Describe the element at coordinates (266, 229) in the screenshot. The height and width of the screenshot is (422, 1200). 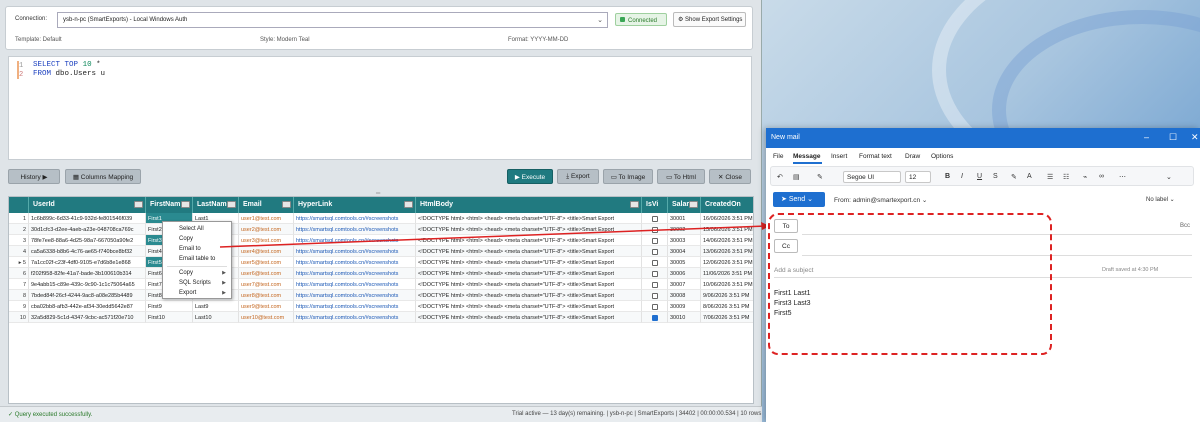
I see `cell-email: user2@test.com` at that location.